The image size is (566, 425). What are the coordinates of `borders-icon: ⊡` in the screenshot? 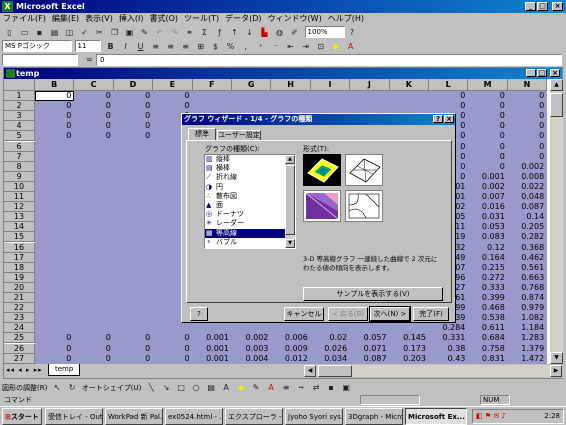 It's located at (320, 46).